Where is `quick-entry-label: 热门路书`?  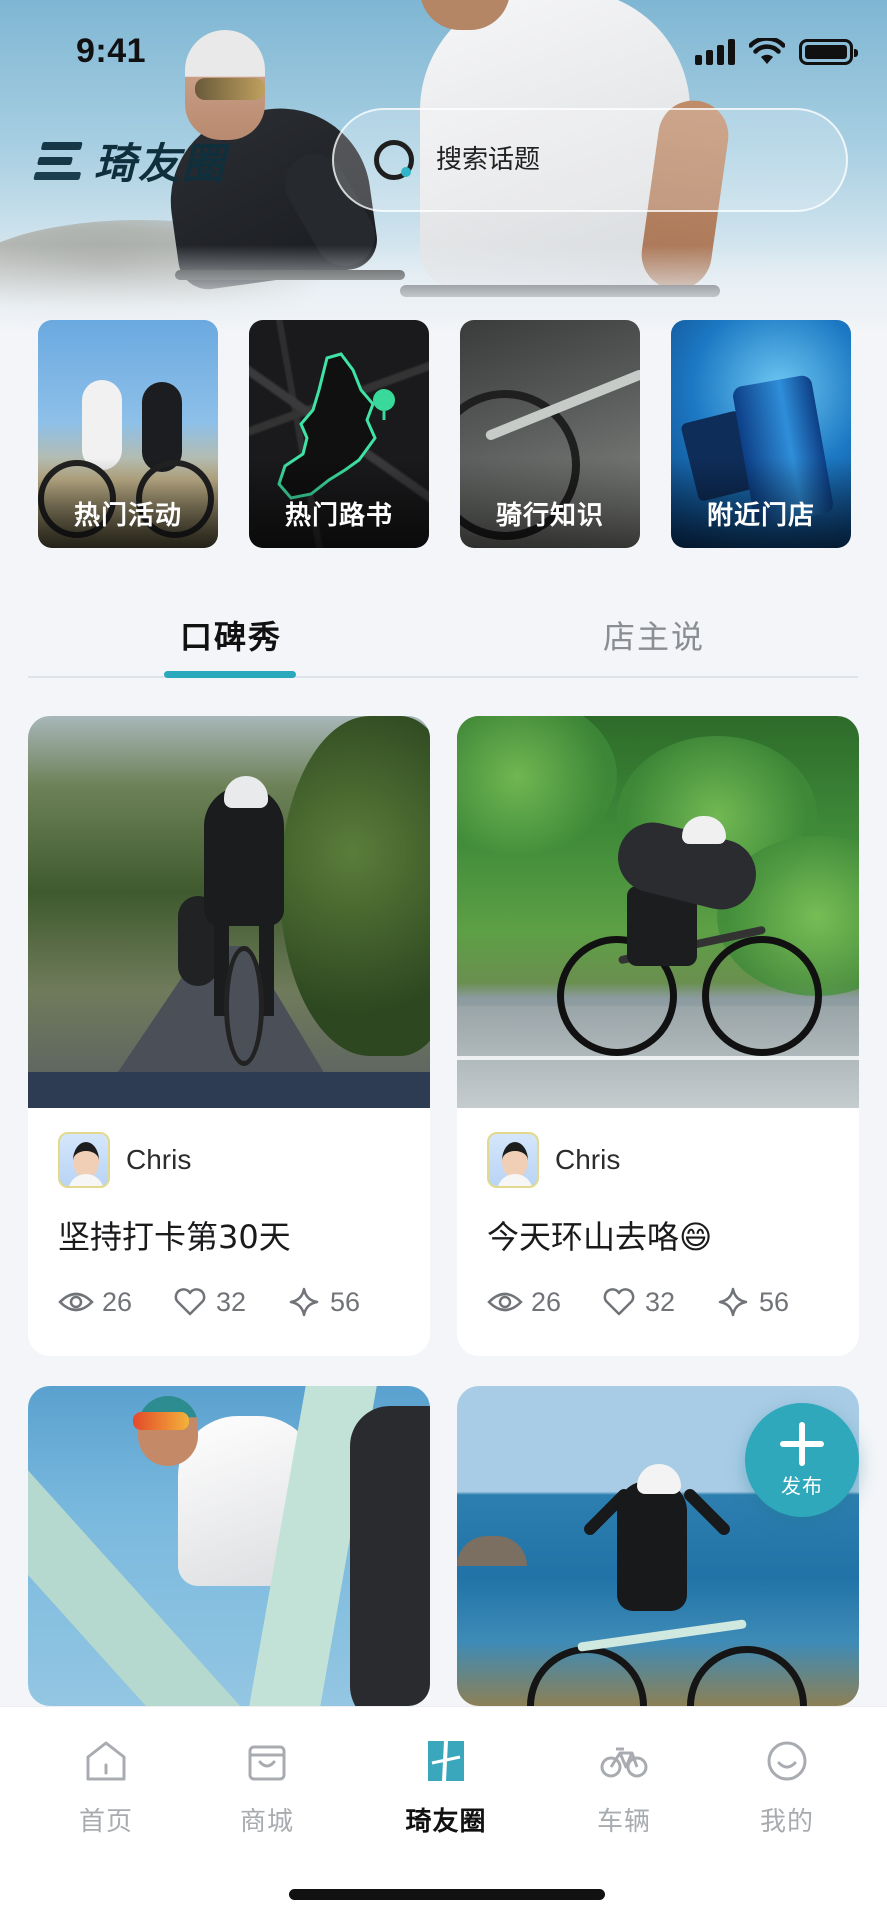 quick-entry-label: 热门路书 is located at coordinates (338, 516).